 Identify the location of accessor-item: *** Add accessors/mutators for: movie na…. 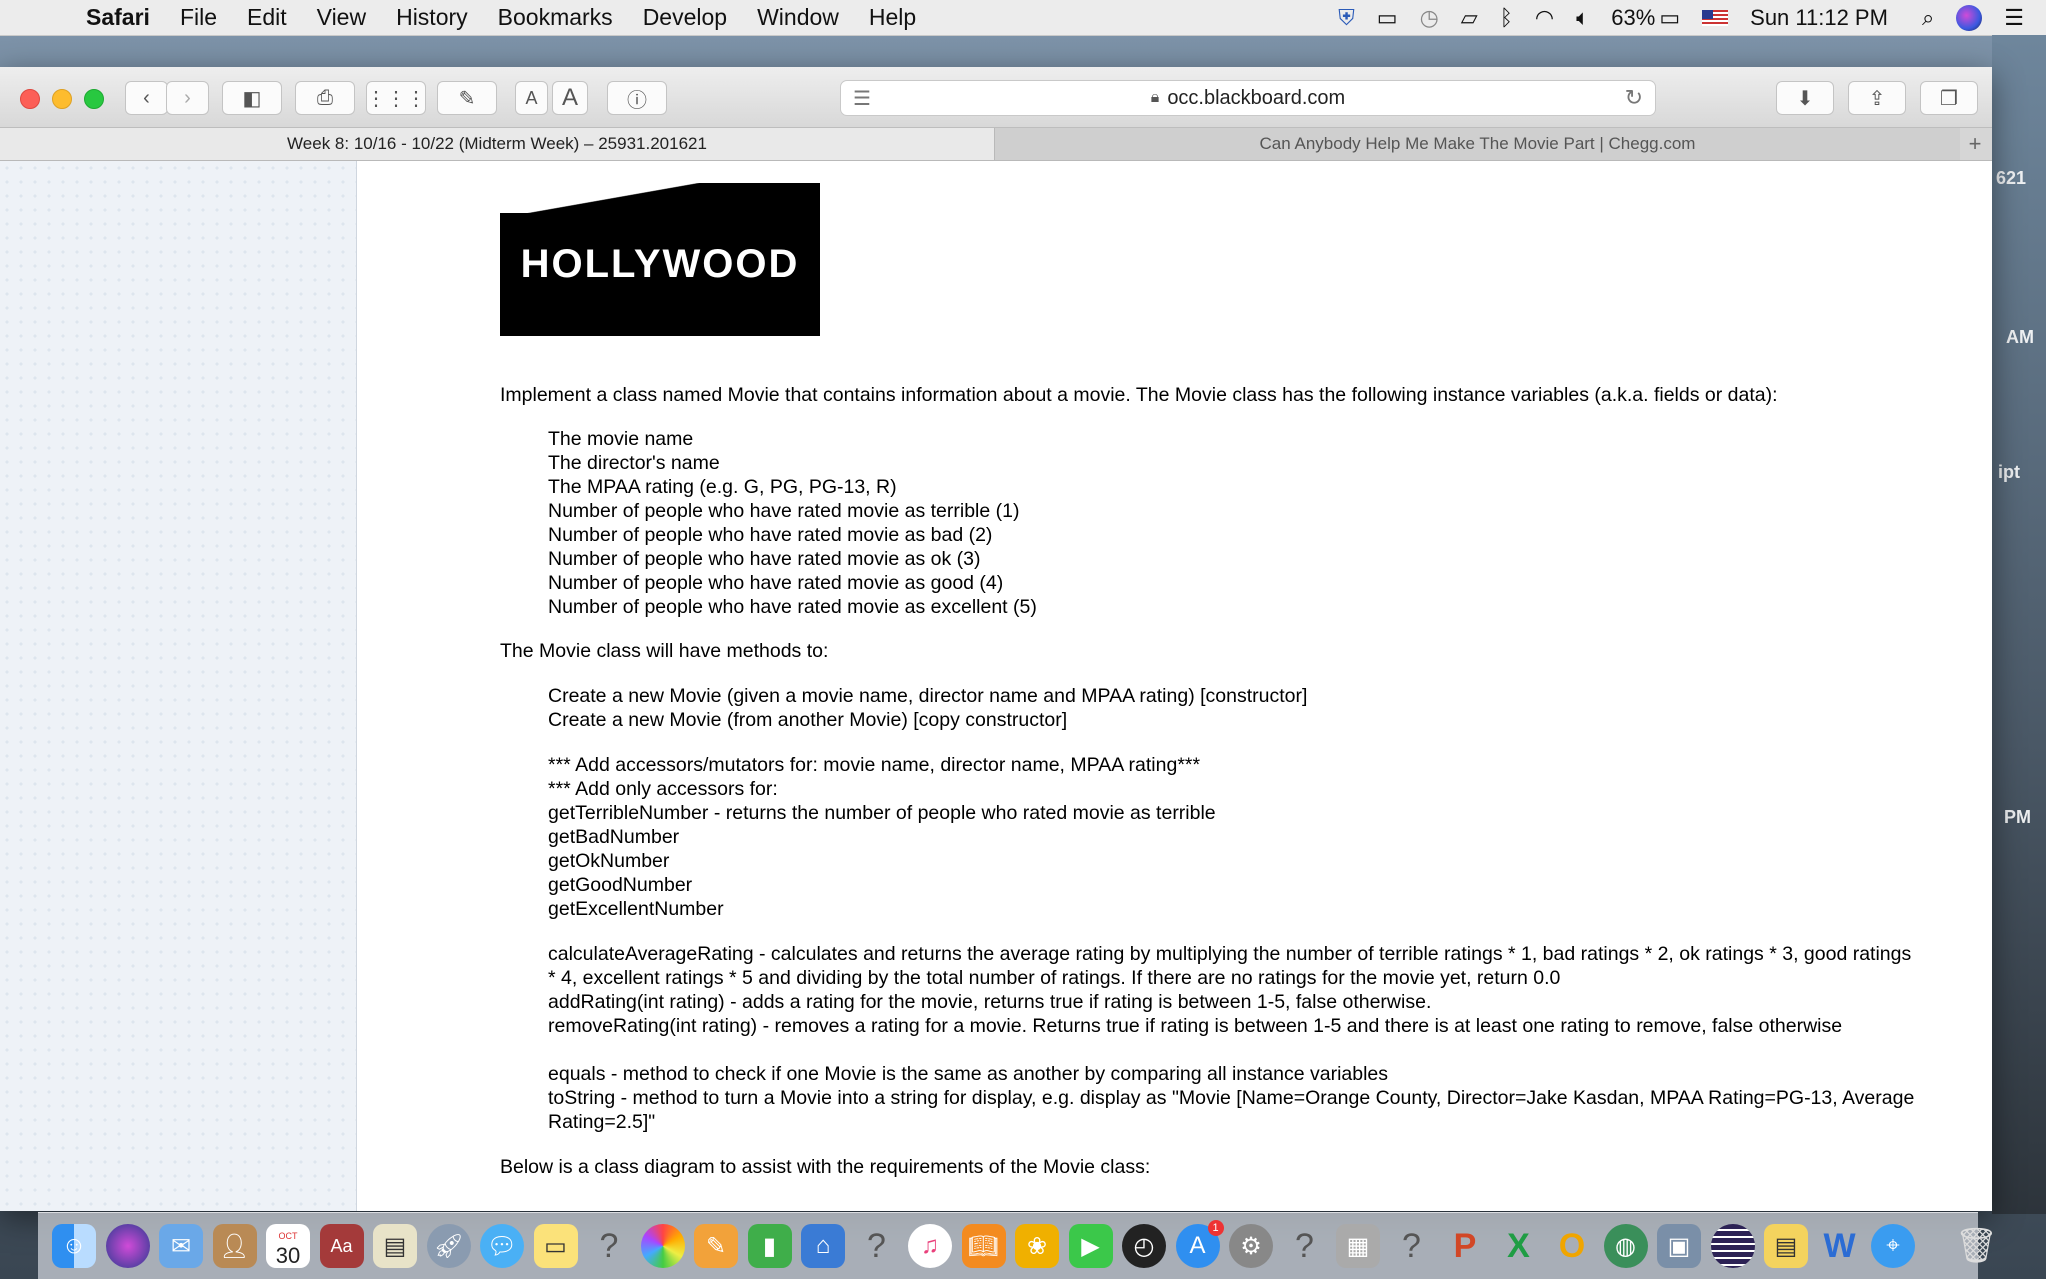
(874, 765).